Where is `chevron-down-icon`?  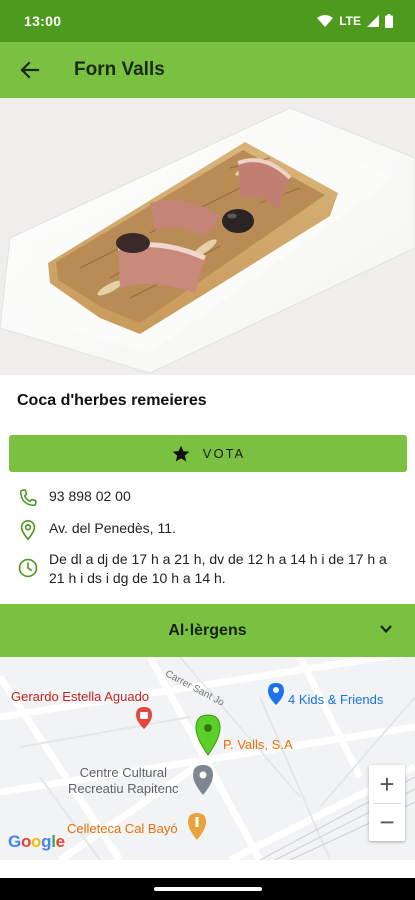 chevron-down-icon is located at coordinates (386, 629).